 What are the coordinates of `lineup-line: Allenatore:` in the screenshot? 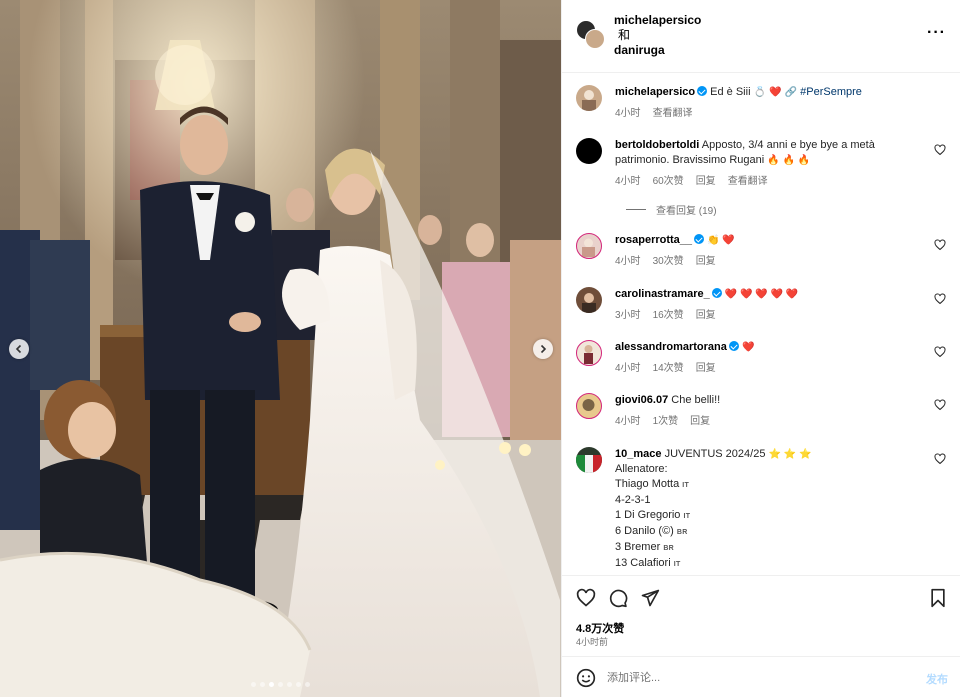 It's located at (641, 469).